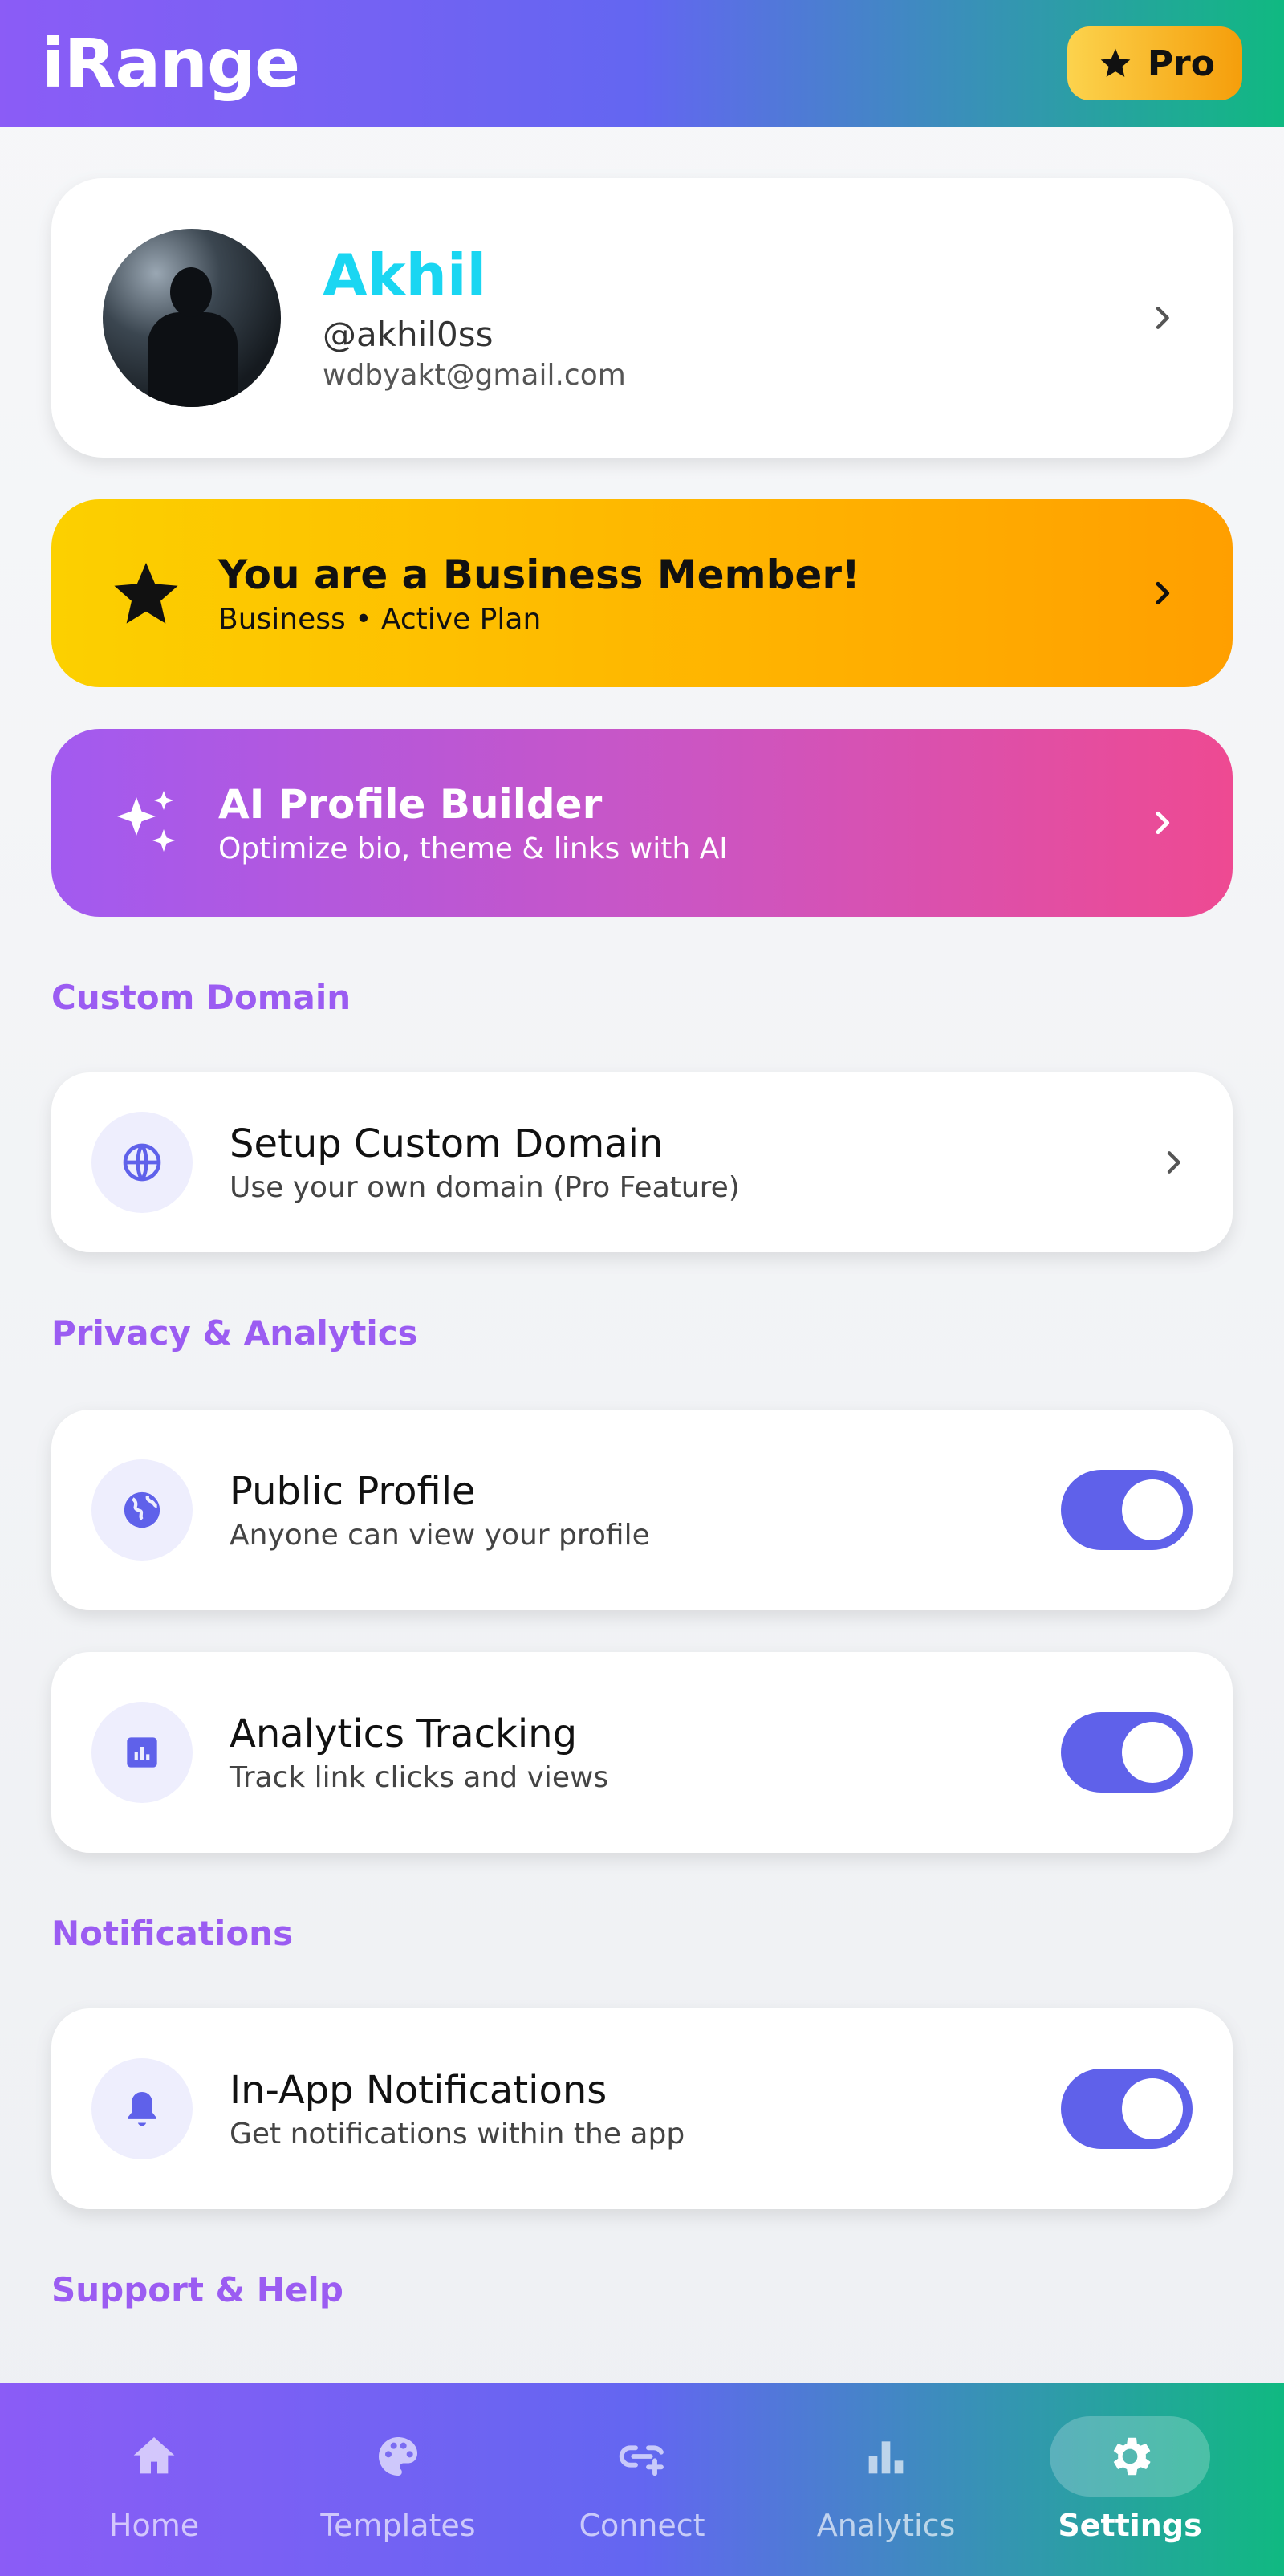 This screenshot has height=2576, width=1284. I want to click on nav-item-connect: Connect, so click(642, 2479).